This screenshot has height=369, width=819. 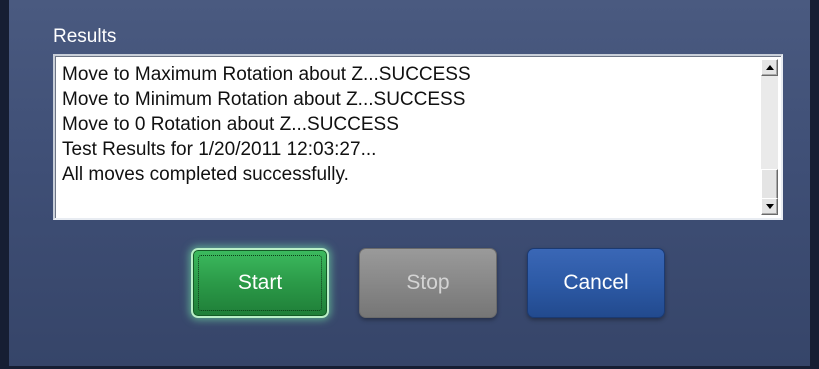 What do you see at coordinates (230, 124) in the screenshot?
I see `results-line: Move to 0 Rotation about Z...SUCCESS` at bounding box center [230, 124].